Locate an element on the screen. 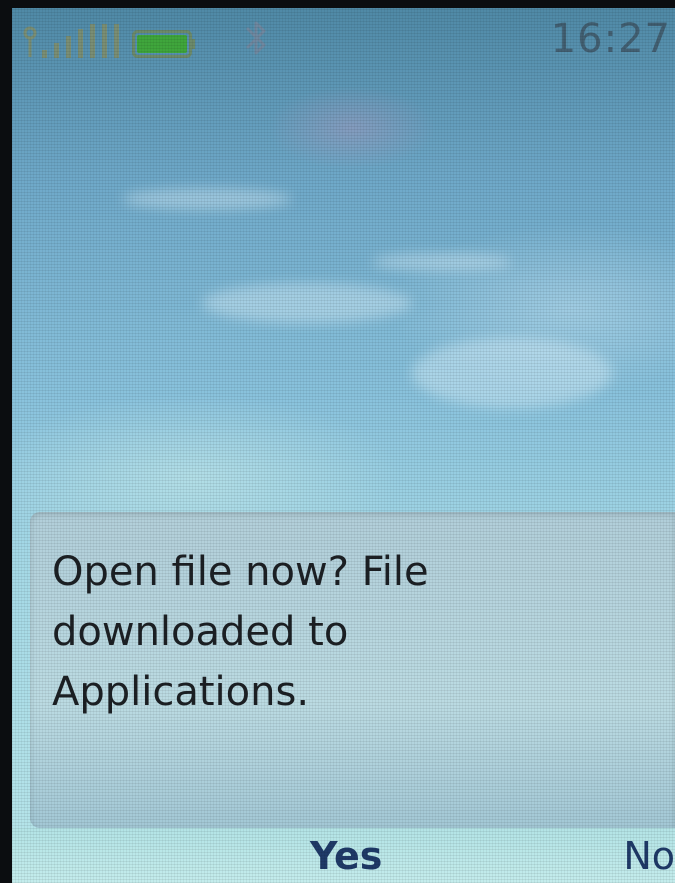  yes-button: Yes is located at coordinates (346, 856).